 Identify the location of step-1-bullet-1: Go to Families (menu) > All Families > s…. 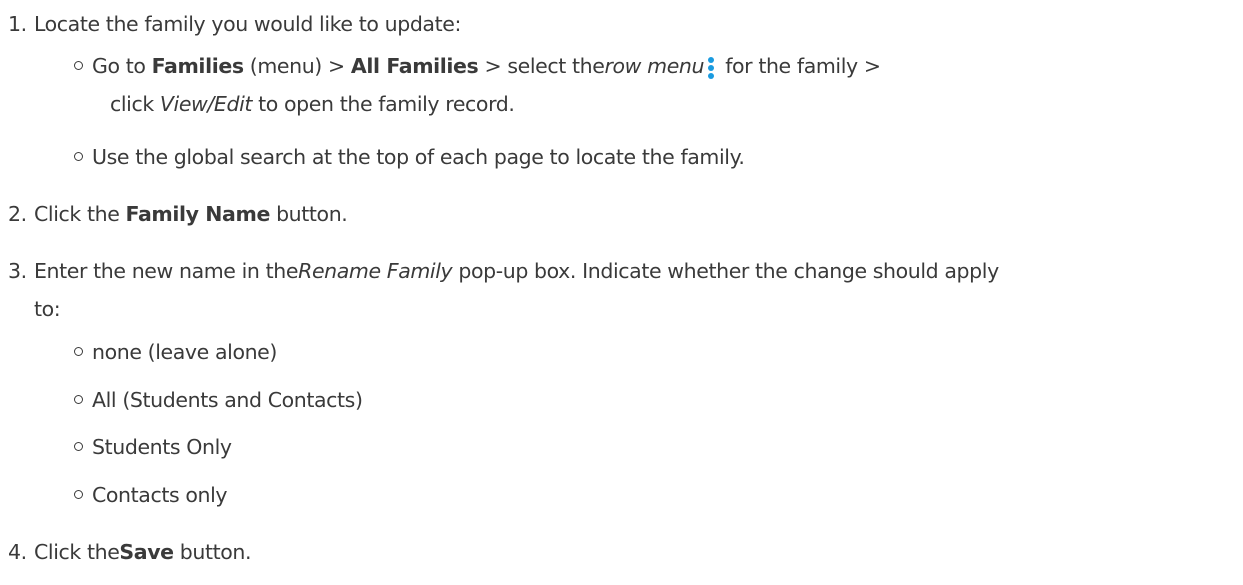
(477, 66).